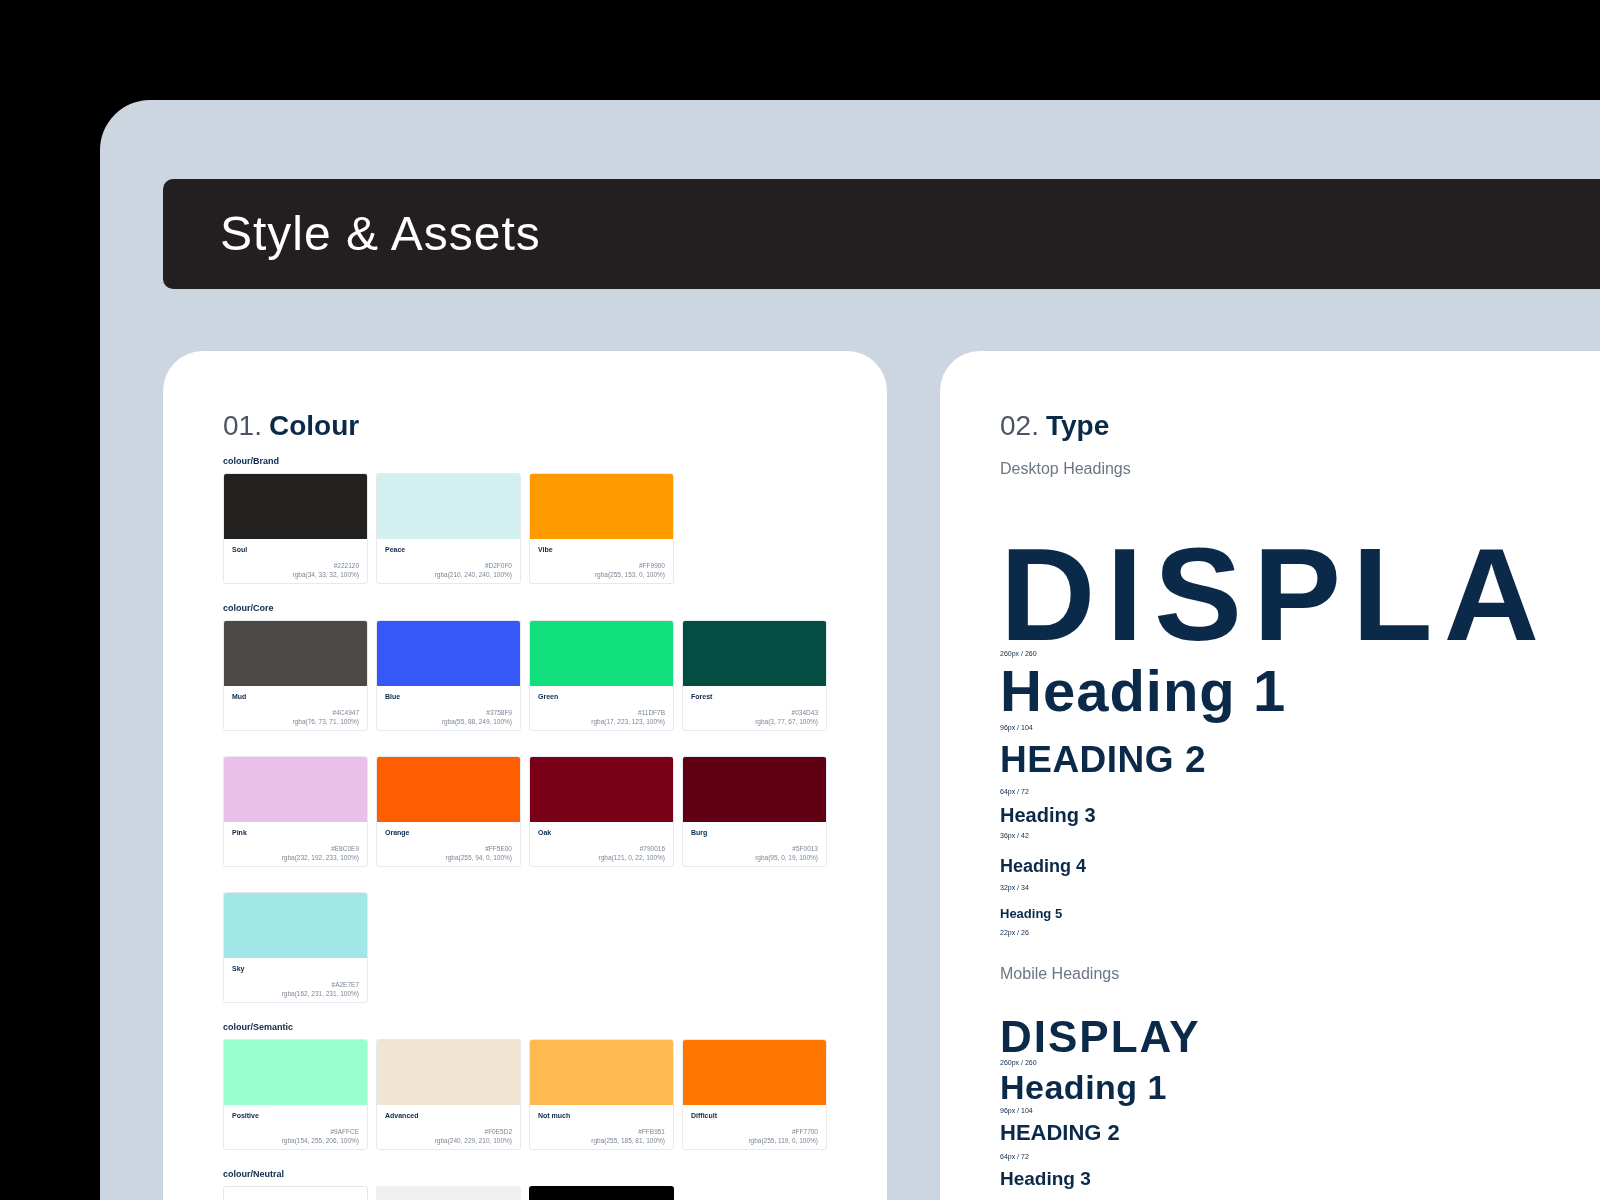 The image size is (1600, 1200). I want to click on type-sample: Heading 5, so click(1031, 913).